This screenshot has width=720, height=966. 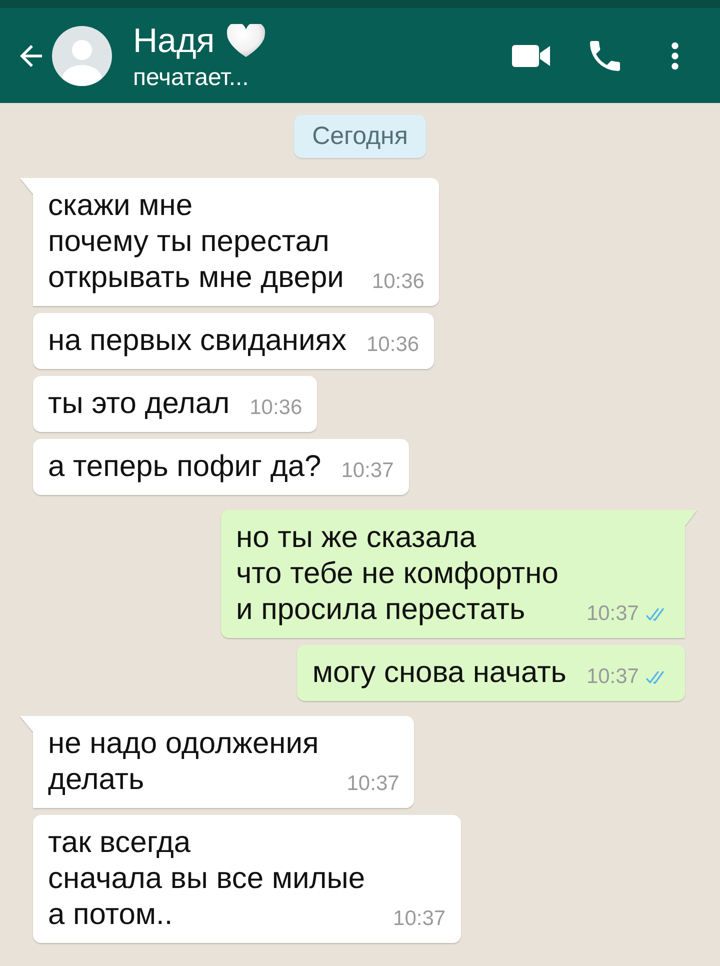 I want to click on message-text: скажи мне почему ты перестал открывать мне двери, so click(x=196, y=242).